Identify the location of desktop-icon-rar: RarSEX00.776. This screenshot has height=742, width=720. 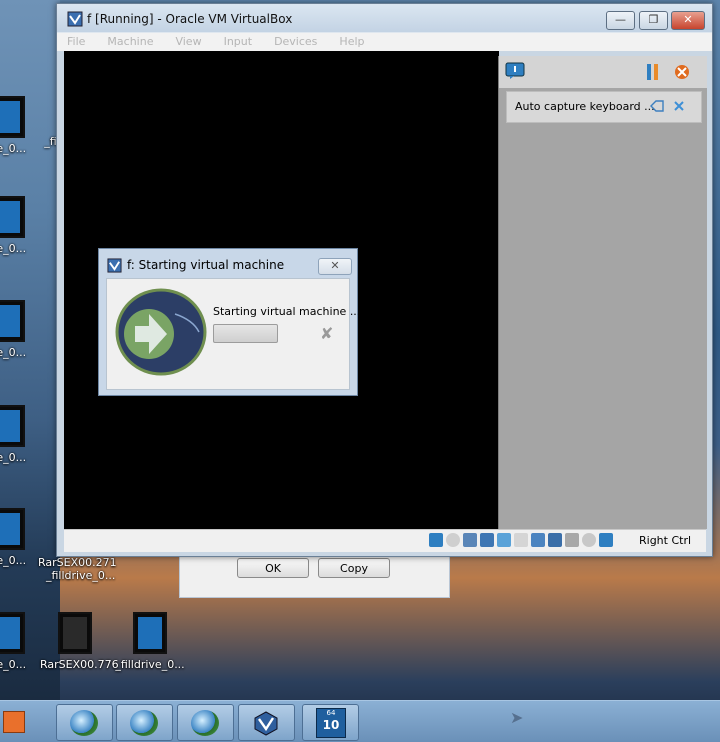
(79, 641).